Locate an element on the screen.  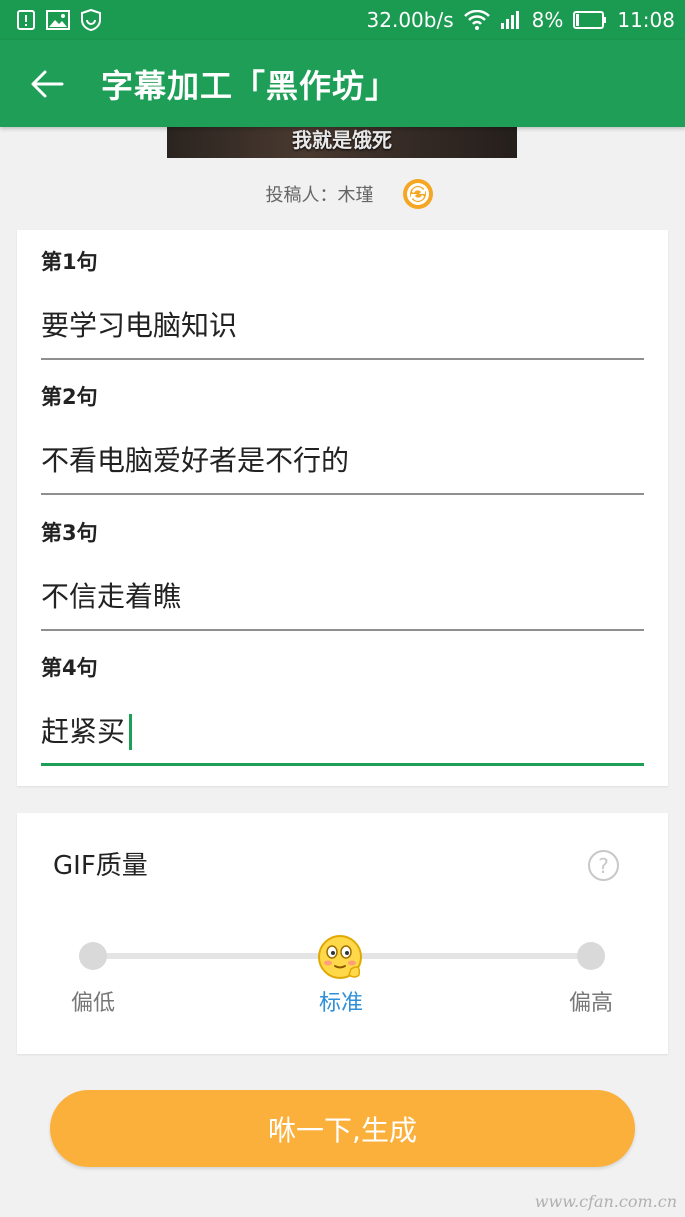
line-group-4: 第4句 赶紧买 is located at coordinates (342, 709).